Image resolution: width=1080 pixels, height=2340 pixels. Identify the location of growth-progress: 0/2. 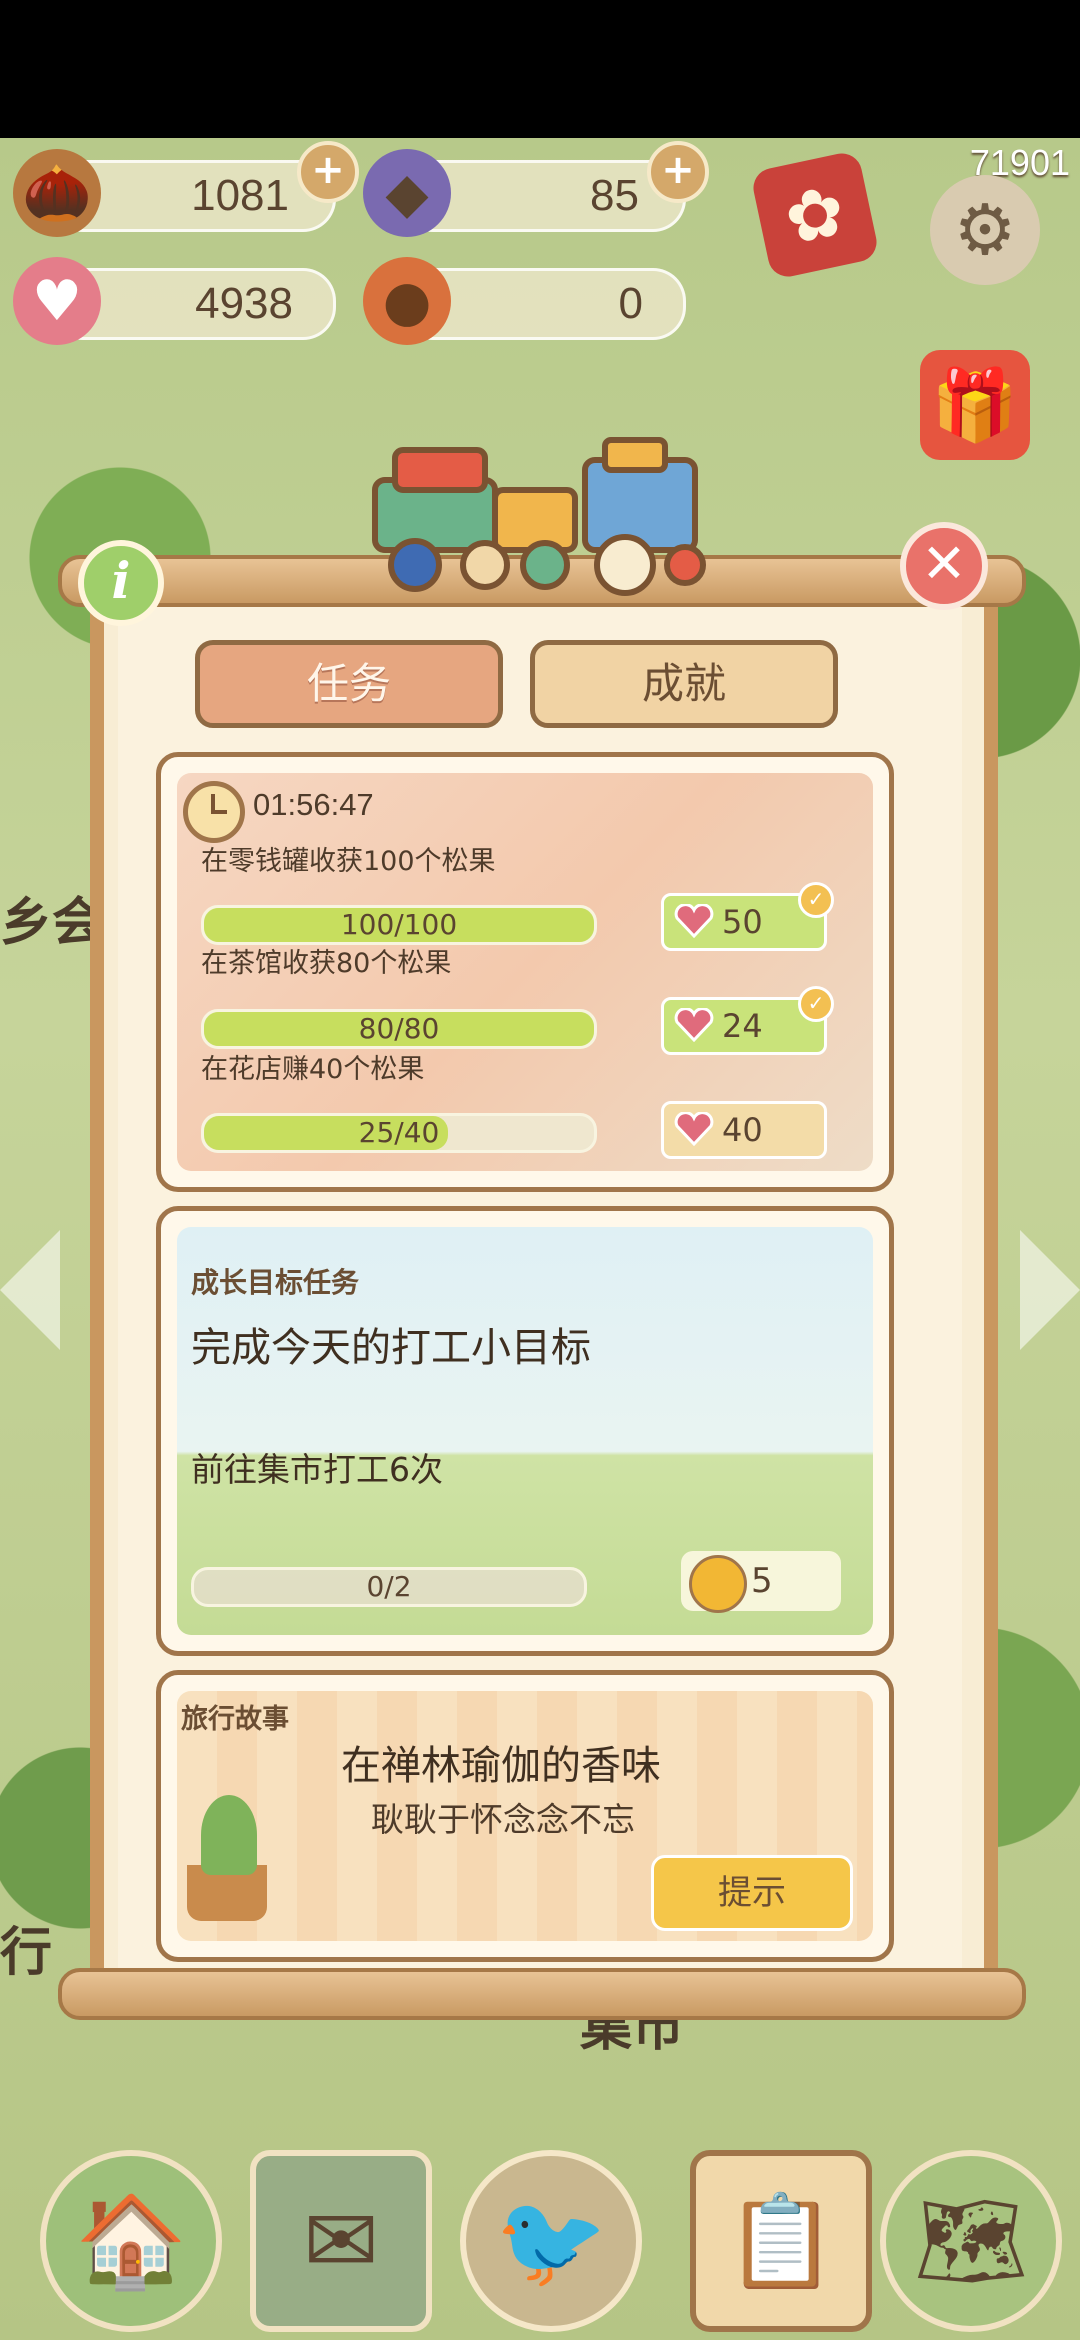
(389, 1587).